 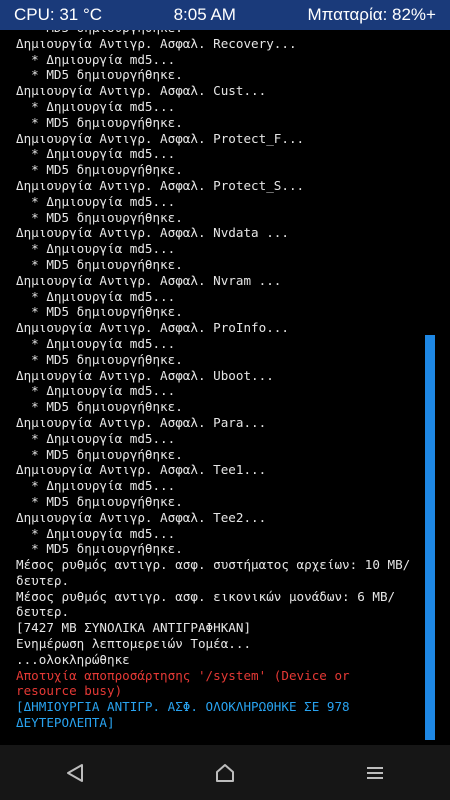 I want to click on home-icon, so click(x=225, y=772).